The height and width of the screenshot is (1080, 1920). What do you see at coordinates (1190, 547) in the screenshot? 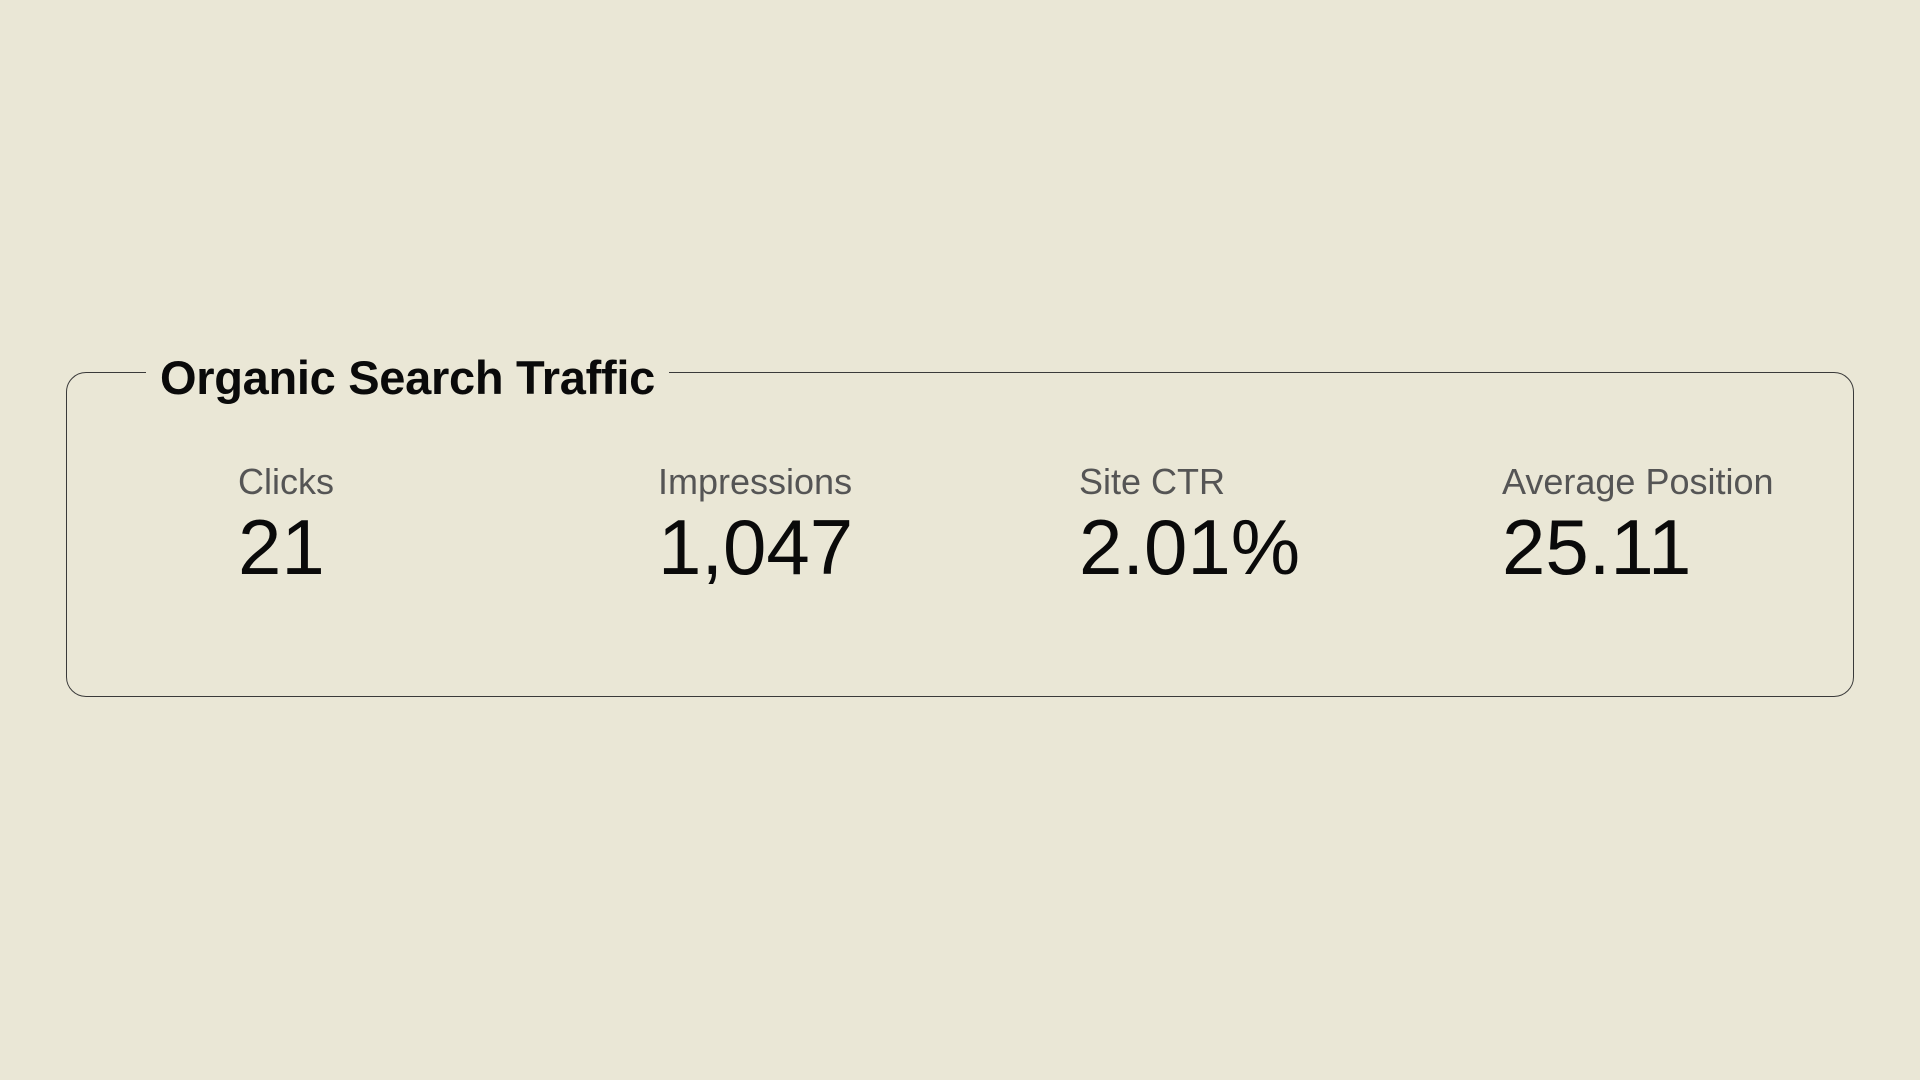
I see `metric-value: 2.01%` at bounding box center [1190, 547].